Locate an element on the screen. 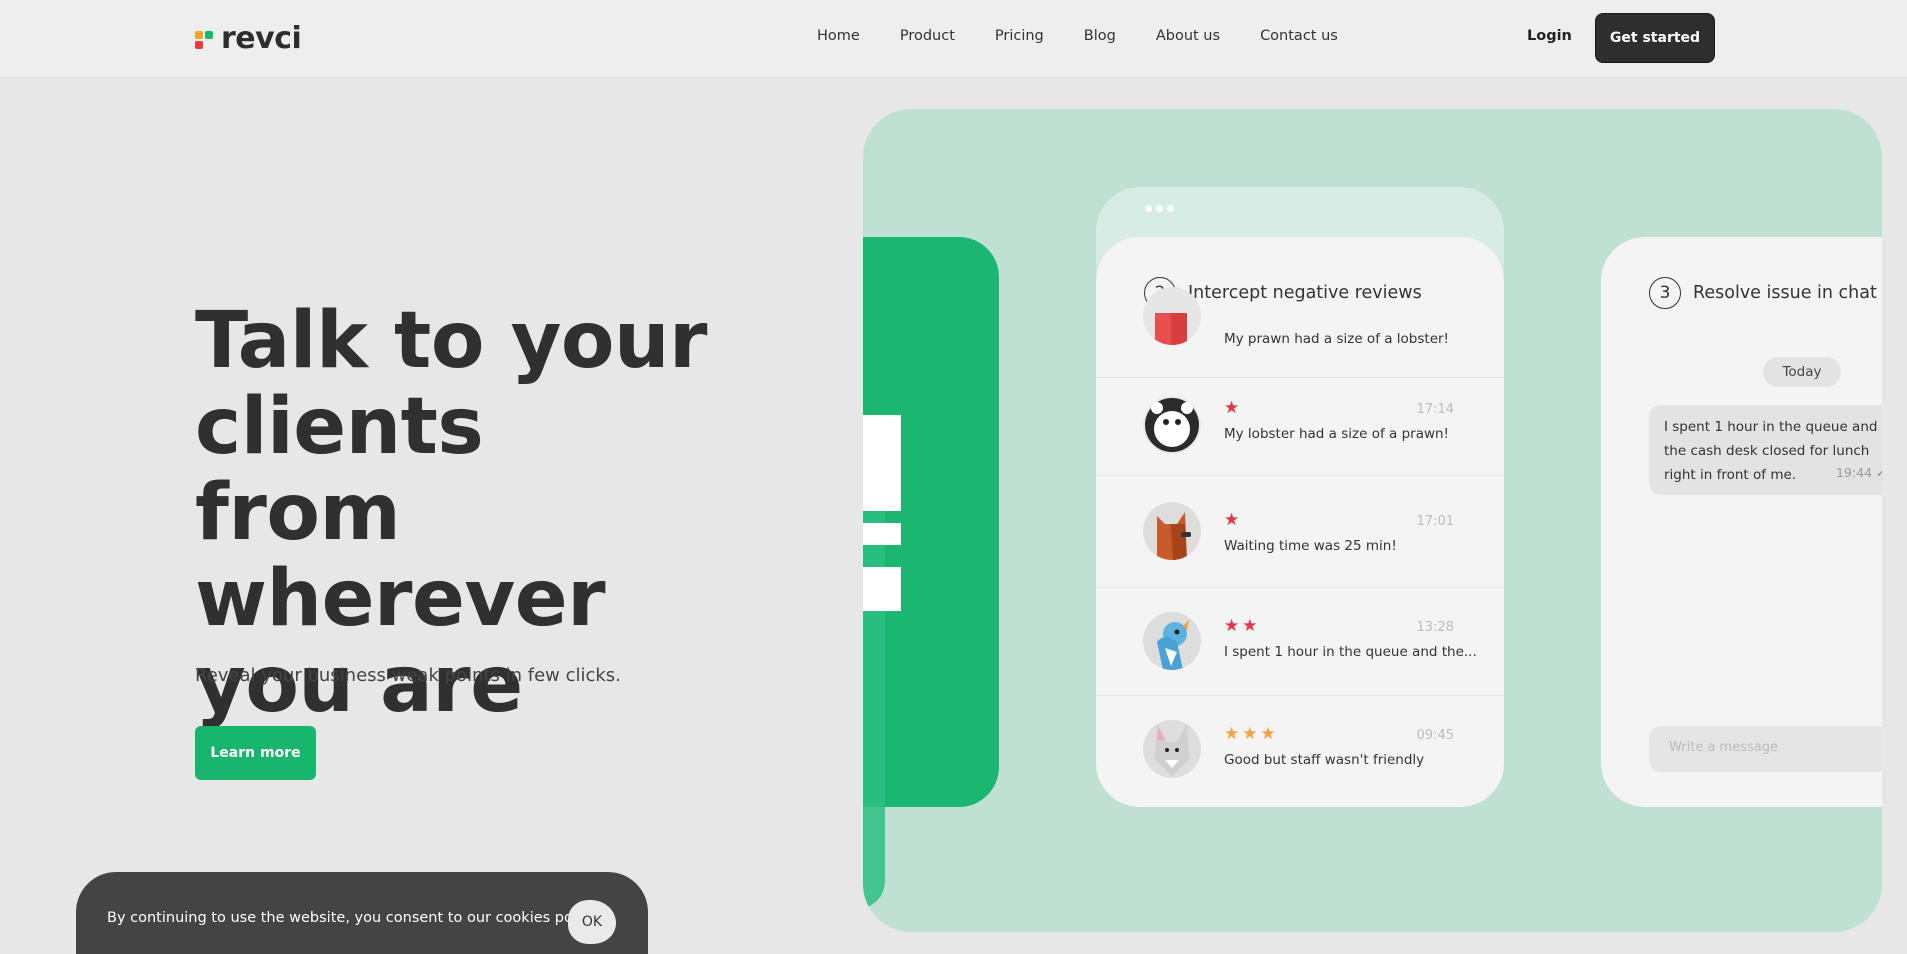 The height and width of the screenshot is (954, 1907). rating-stars: ★ ★ ★ is located at coordinates (1250, 734).